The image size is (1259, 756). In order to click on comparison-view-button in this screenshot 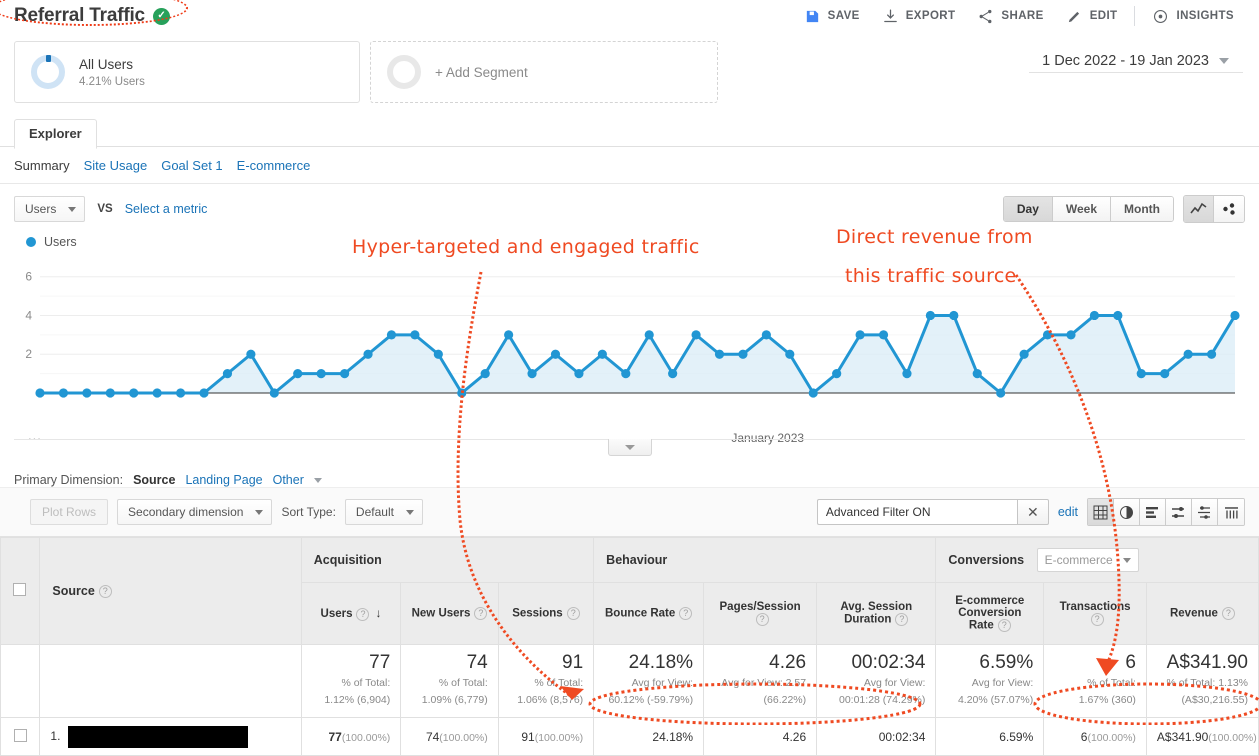, I will do `click(1179, 512)`.